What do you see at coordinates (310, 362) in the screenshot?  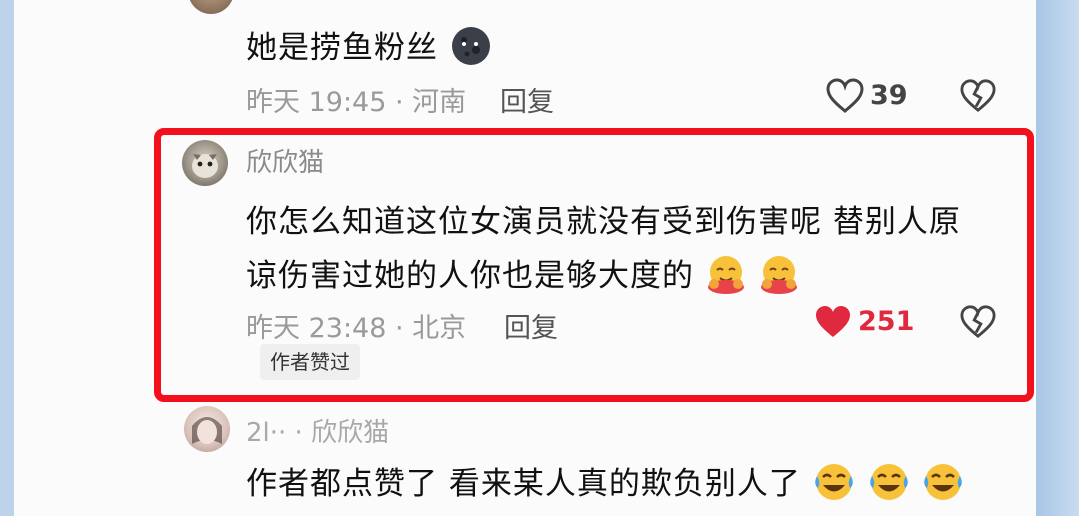 I see `author-liked-badge: 作者赞过` at bounding box center [310, 362].